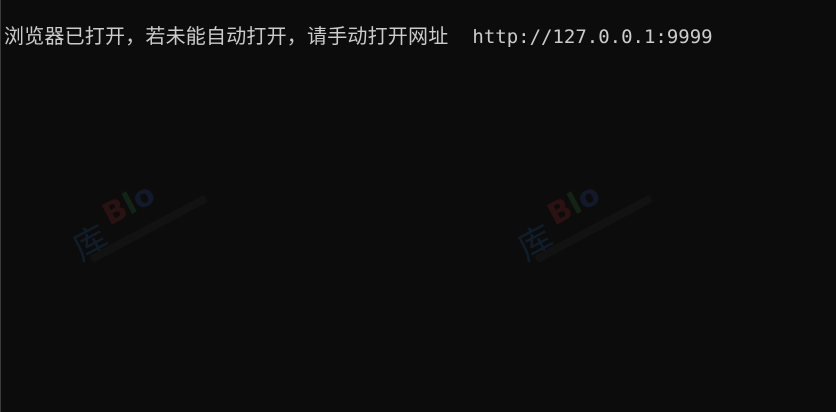 This screenshot has width=836, height=412. Describe the element at coordinates (226, 36) in the screenshot. I see `browser-opened-message: 浏览器已打开，若未能自动打开，请手动打开网址` at that location.